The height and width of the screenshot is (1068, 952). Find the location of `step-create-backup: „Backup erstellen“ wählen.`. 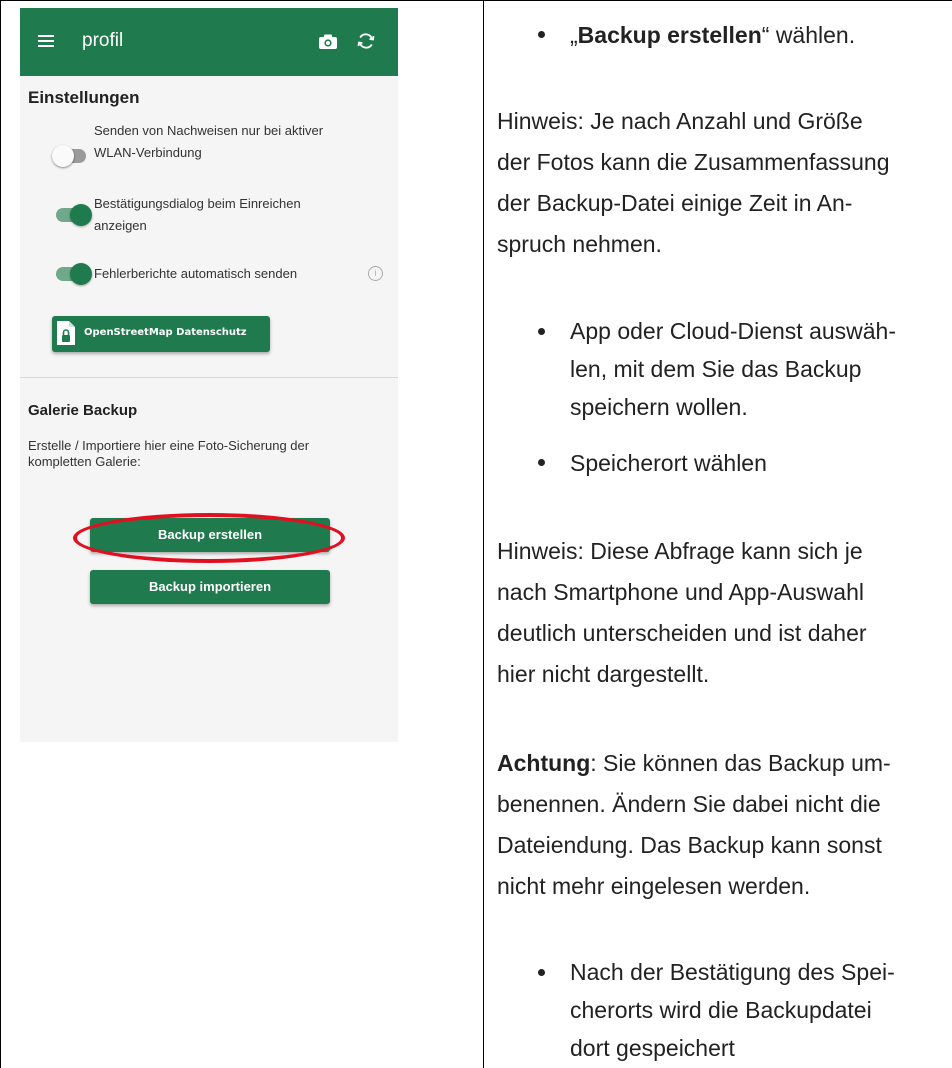

step-create-backup: „Backup erstellen“ wählen. is located at coordinates (713, 35).